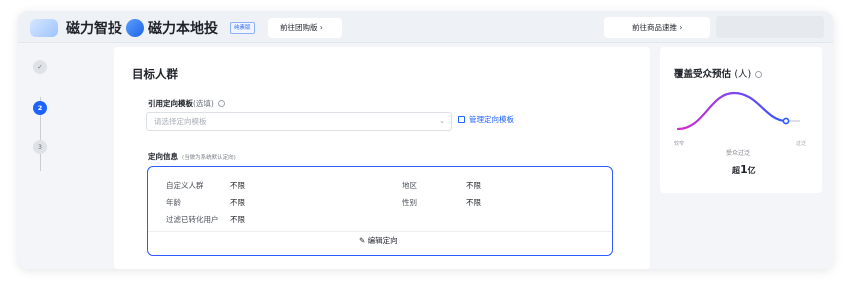 Image resolution: width=851 pixels, height=284 pixels. I want to click on estimate-title: 覆盖受众预估 (人), so click(718, 73).